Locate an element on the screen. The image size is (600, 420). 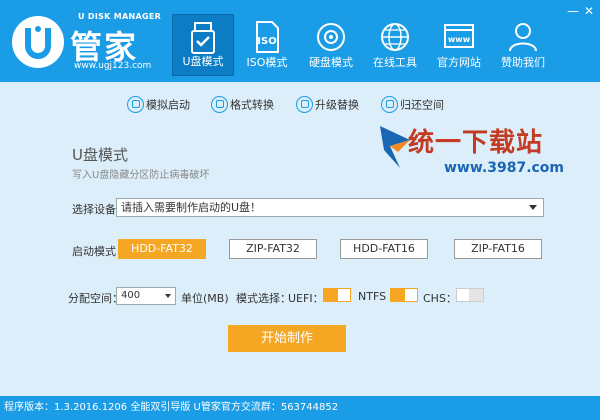
format-convert-label: 格式转换 is located at coordinates (252, 105).